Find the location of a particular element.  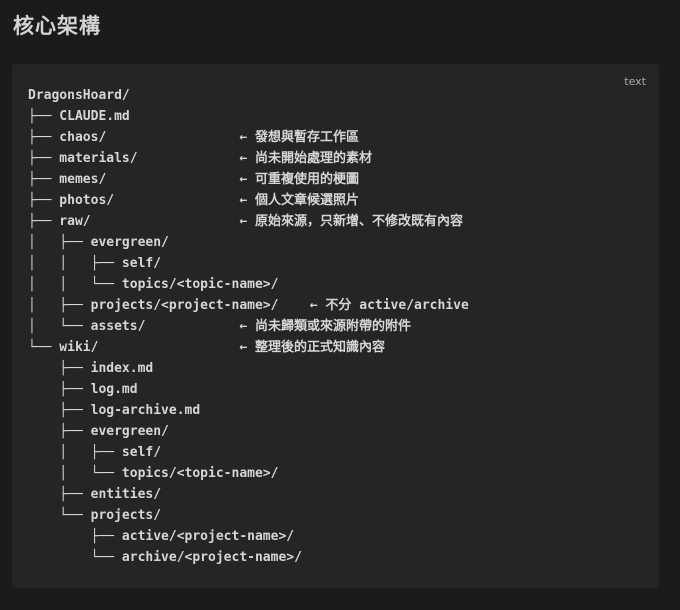

tree-line: │ ├── evergreen/ is located at coordinates (98, 242).